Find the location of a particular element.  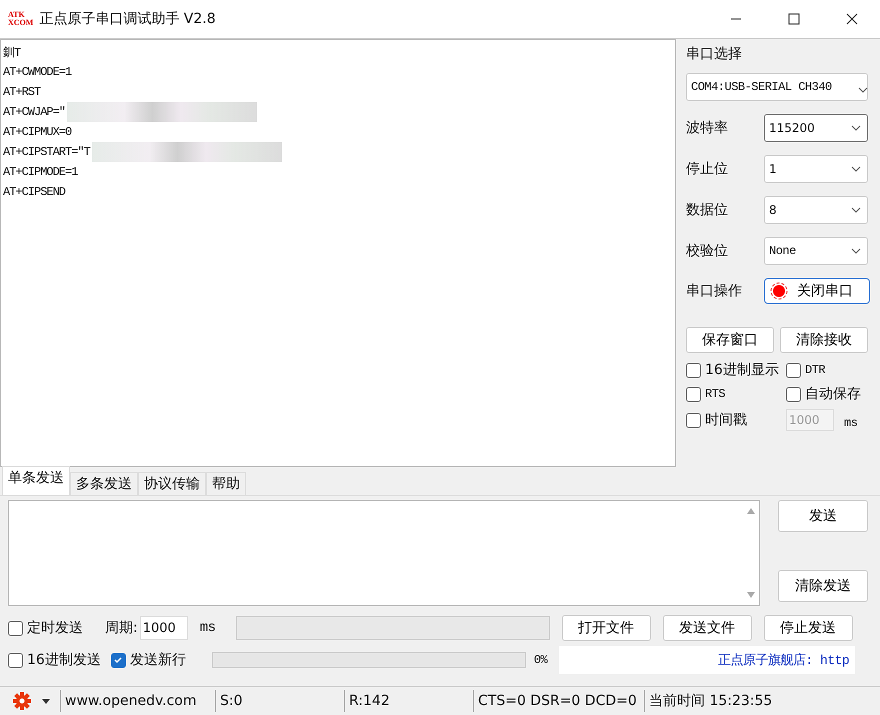

received-line: AT+CWMODE=1 is located at coordinates (37, 72).